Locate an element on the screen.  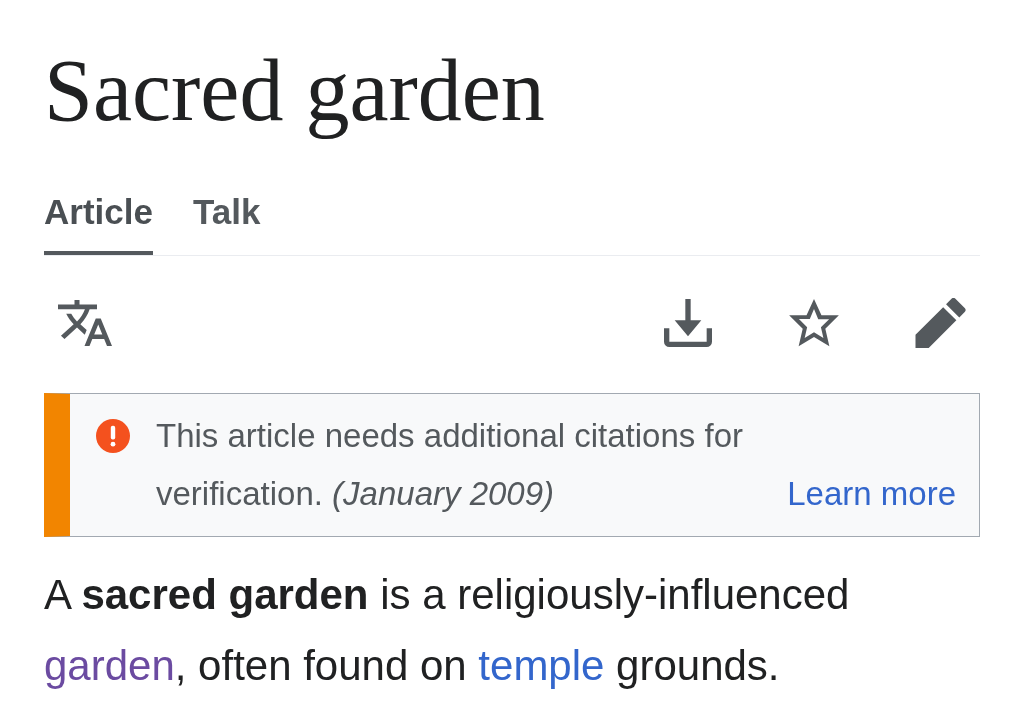
article-paragraph: A sacred garden is a religiously-influenced garden, often found on temple grounds. is located at coordinates (447, 630).